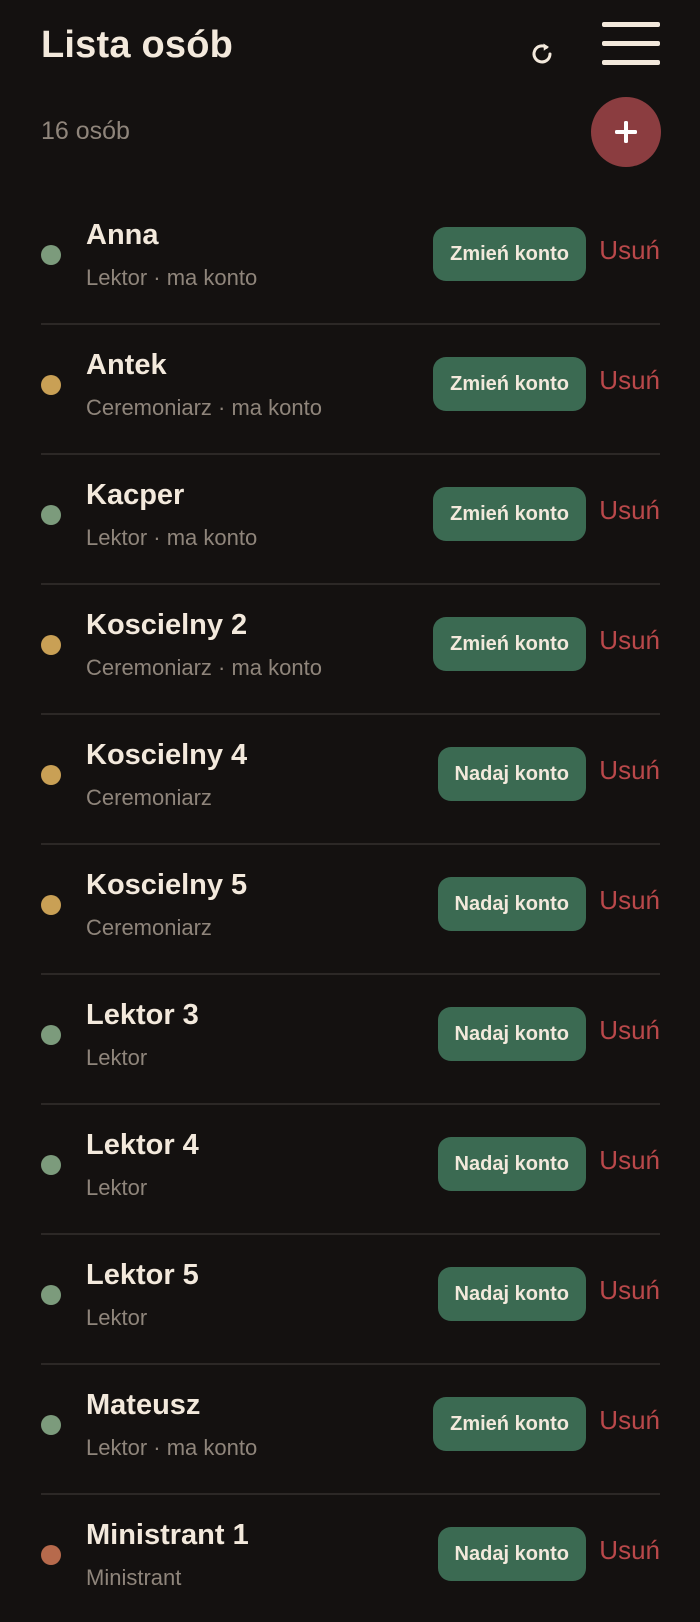 The height and width of the screenshot is (1622, 700). Describe the element at coordinates (142, 1275) in the screenshot. I see `person-name: Lektor 5` at that location.